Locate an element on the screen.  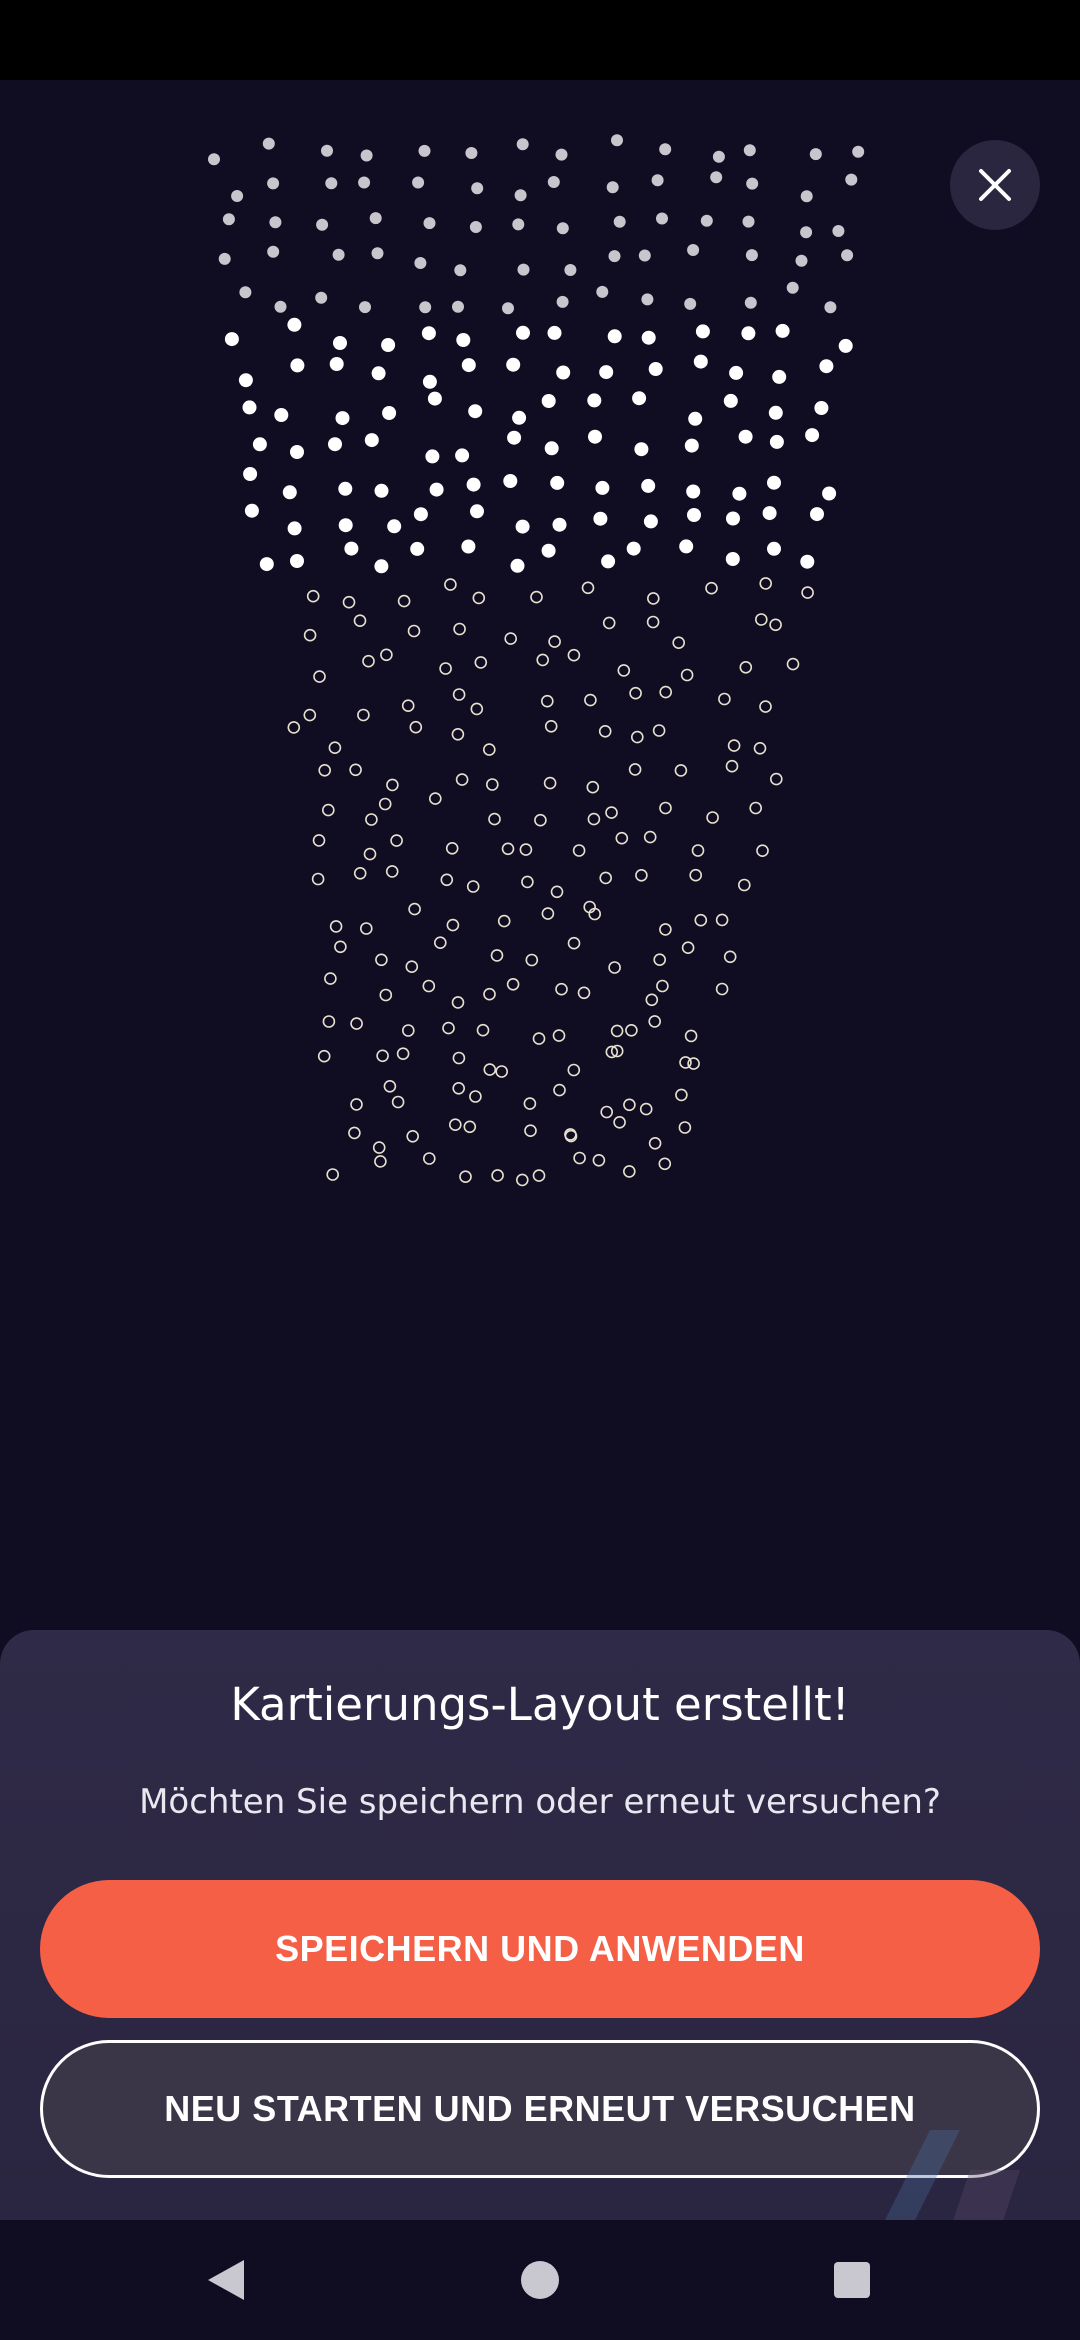
pending-dots is located at coordinates (550, 882).